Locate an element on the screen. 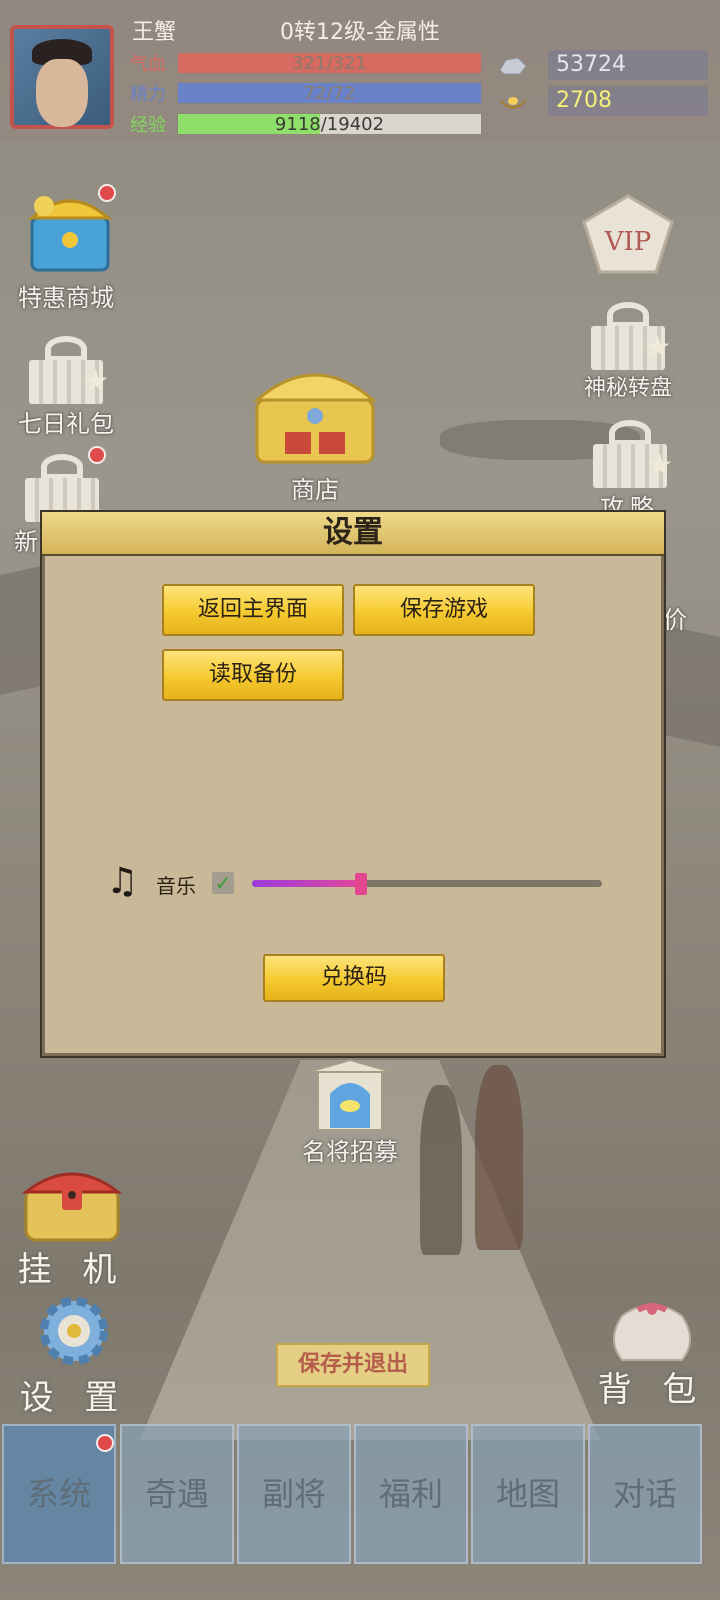  bag-icon is located at coordinates (652, 1325).